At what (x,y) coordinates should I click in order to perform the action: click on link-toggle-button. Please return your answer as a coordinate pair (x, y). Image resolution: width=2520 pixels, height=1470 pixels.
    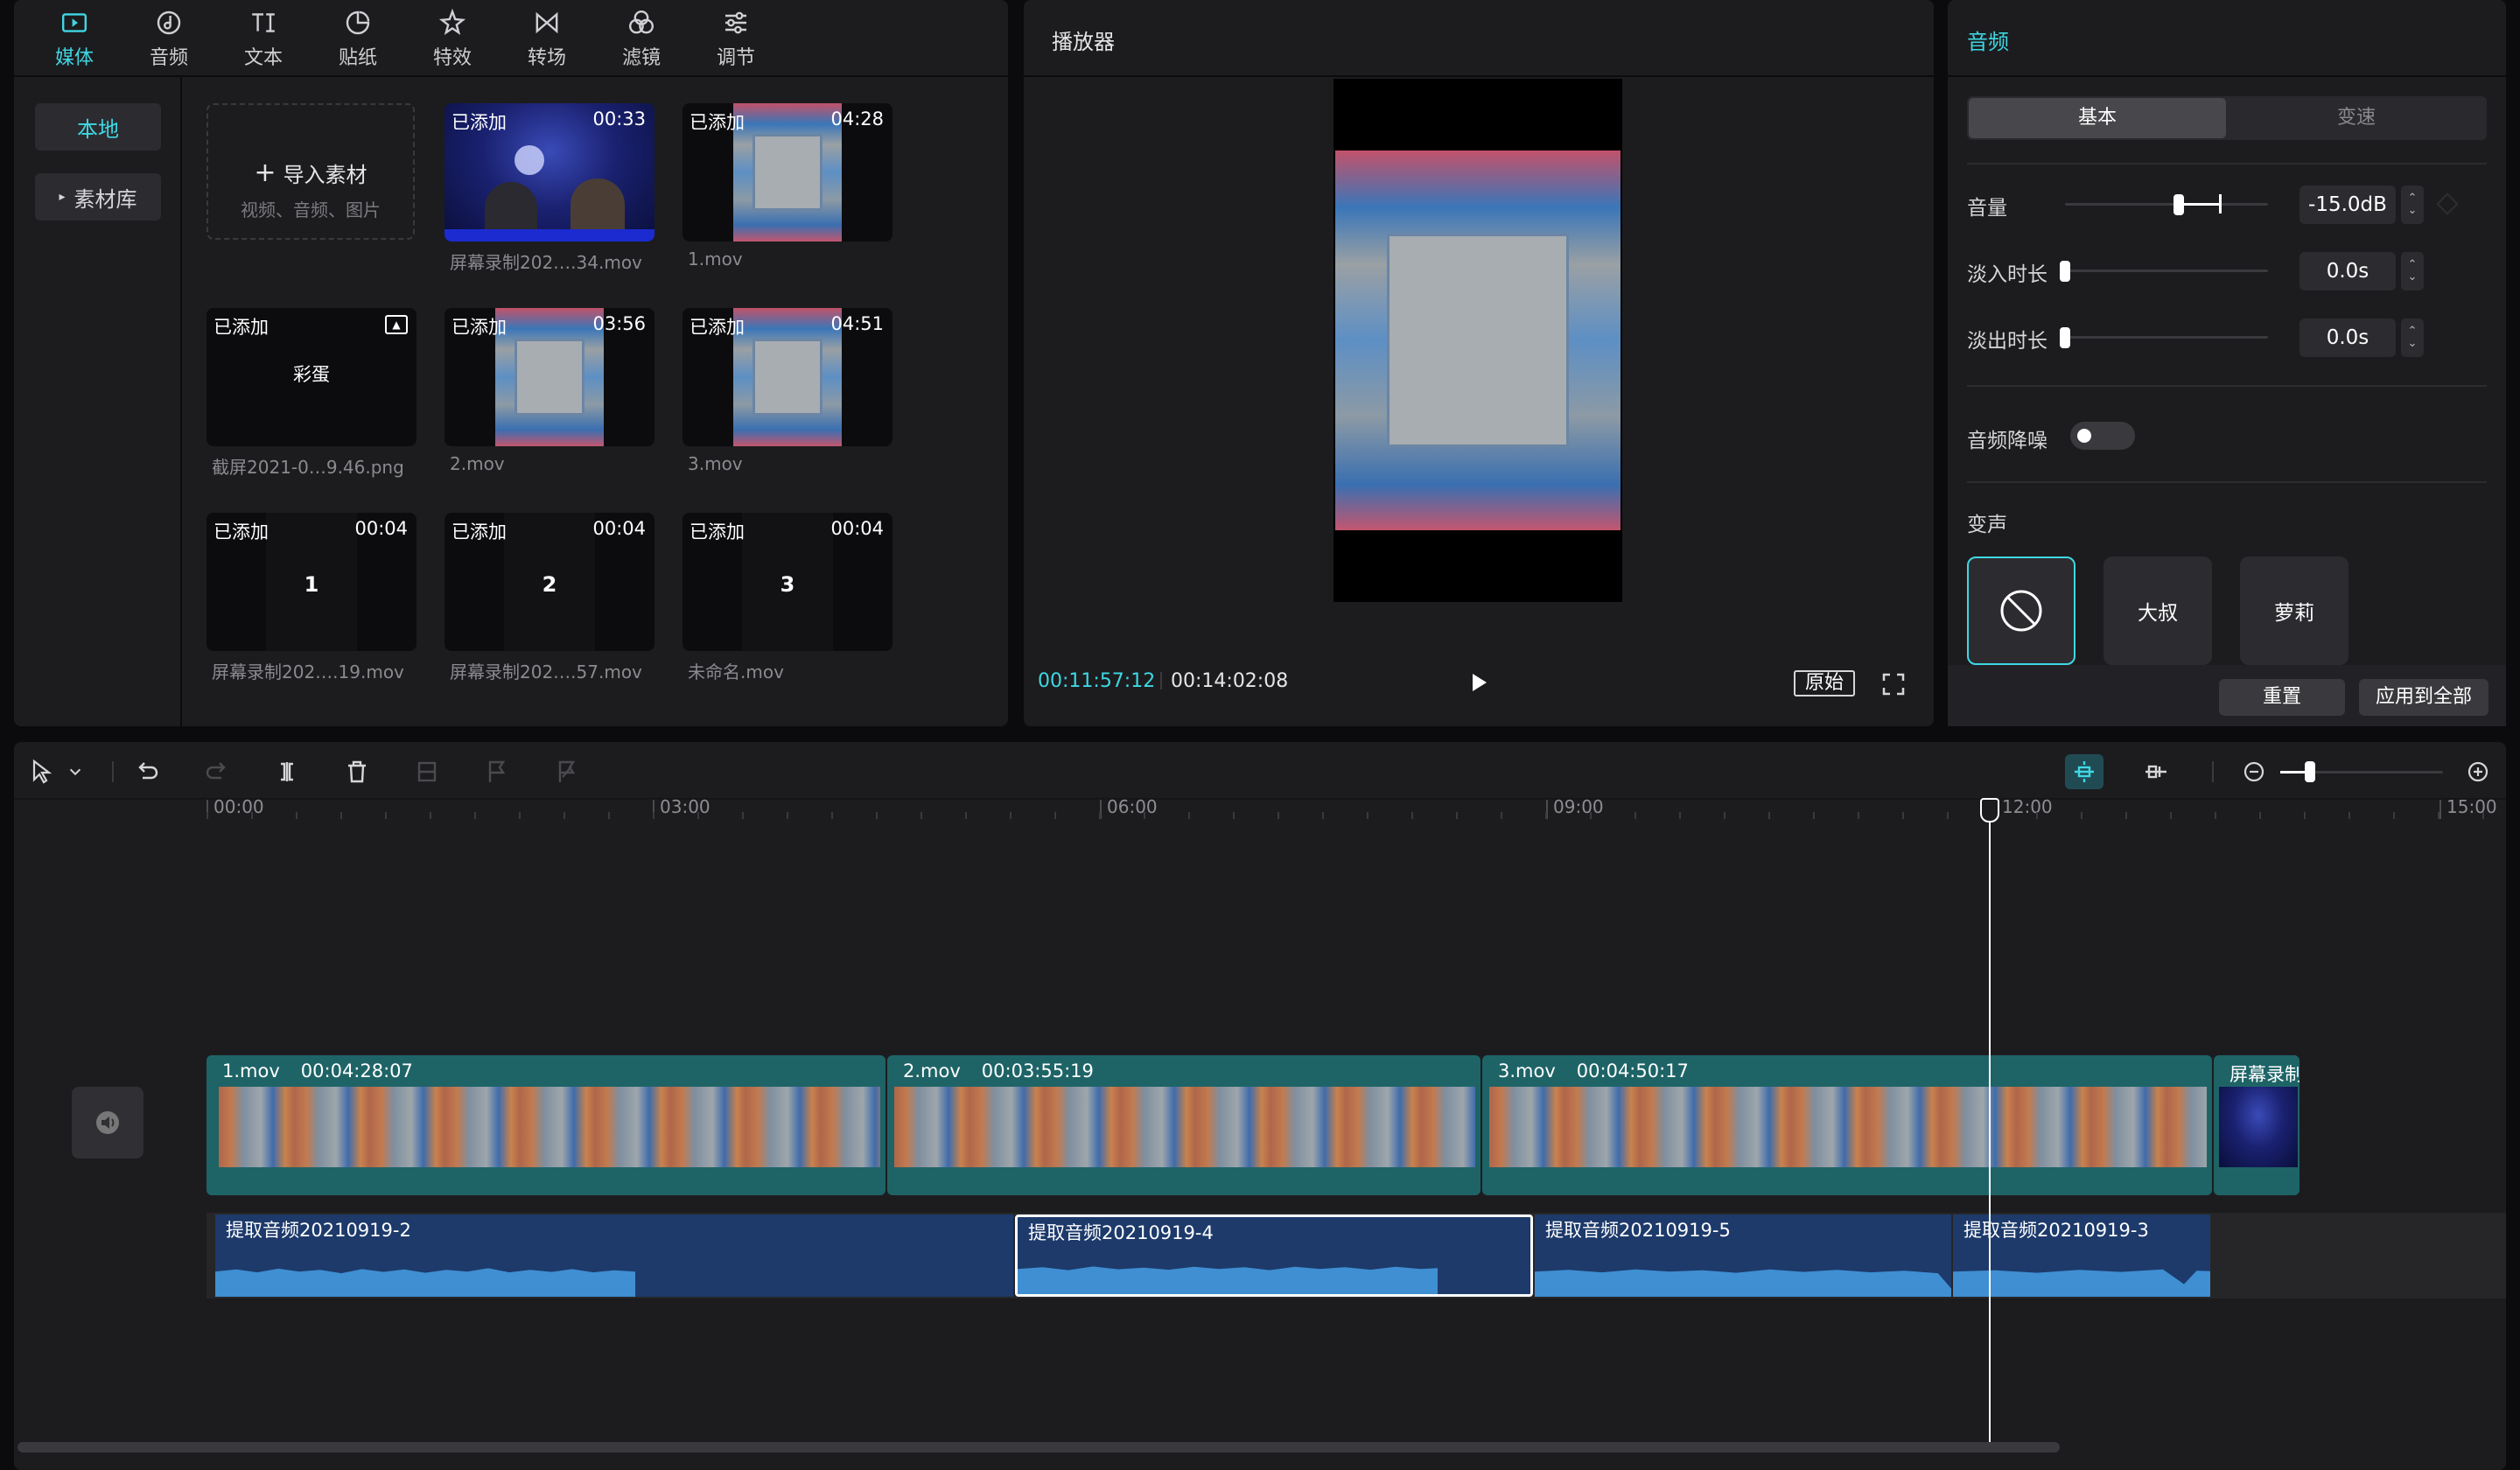
    Looking at the image, I should click on (2156, 771).